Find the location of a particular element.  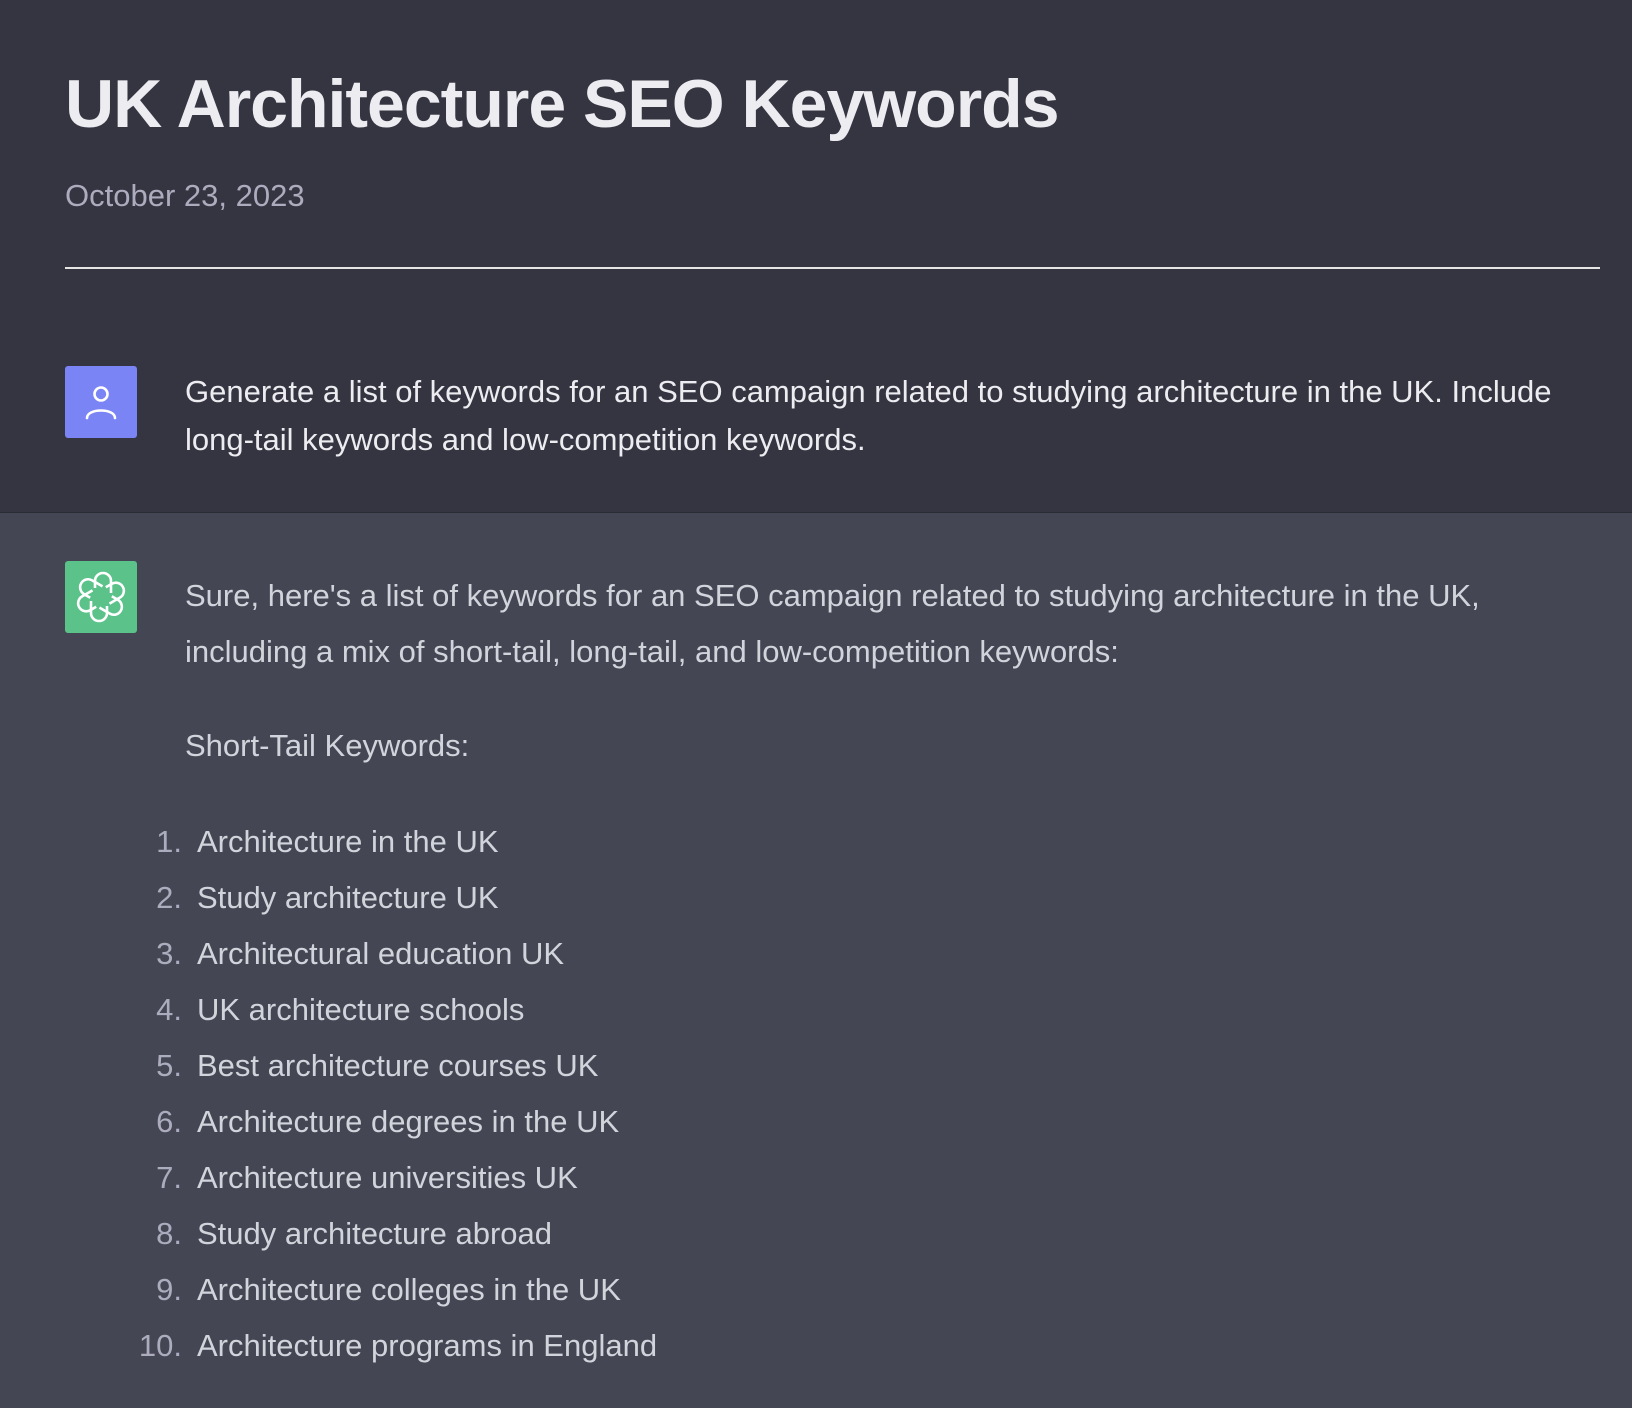

list-item-number: 5. is located at coordinates (169, 1065).